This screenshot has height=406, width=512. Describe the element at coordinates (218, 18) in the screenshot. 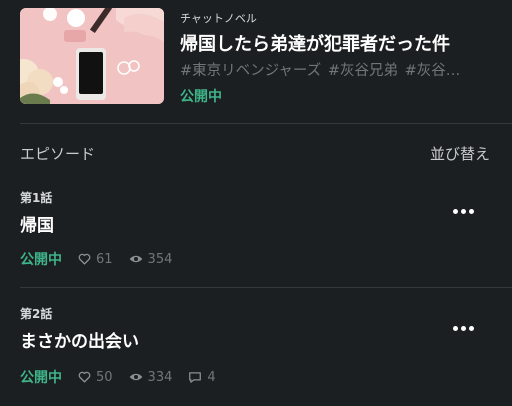

I see `novel-genre: チャットノベル` at that location.